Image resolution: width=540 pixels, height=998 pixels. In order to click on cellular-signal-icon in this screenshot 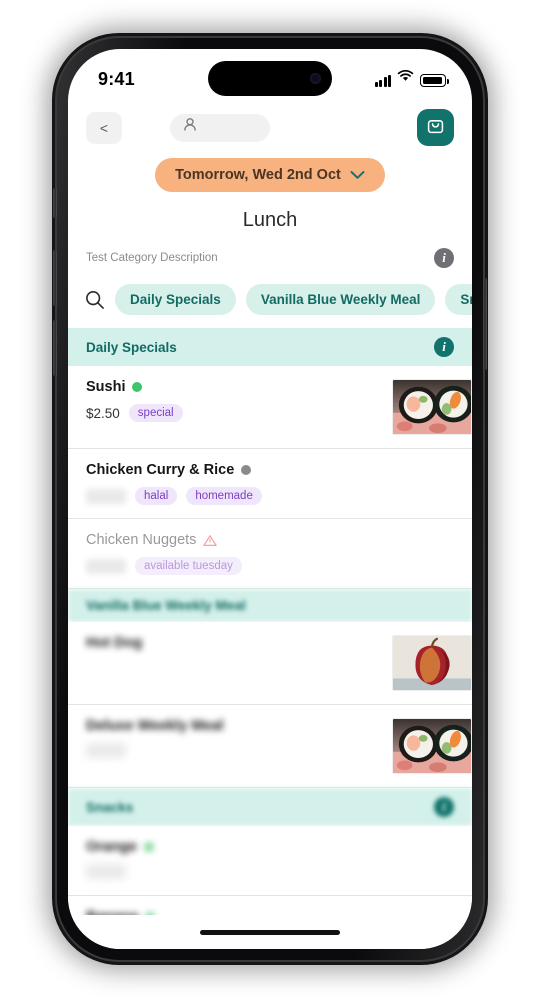, I will do `click(382, 81)`.